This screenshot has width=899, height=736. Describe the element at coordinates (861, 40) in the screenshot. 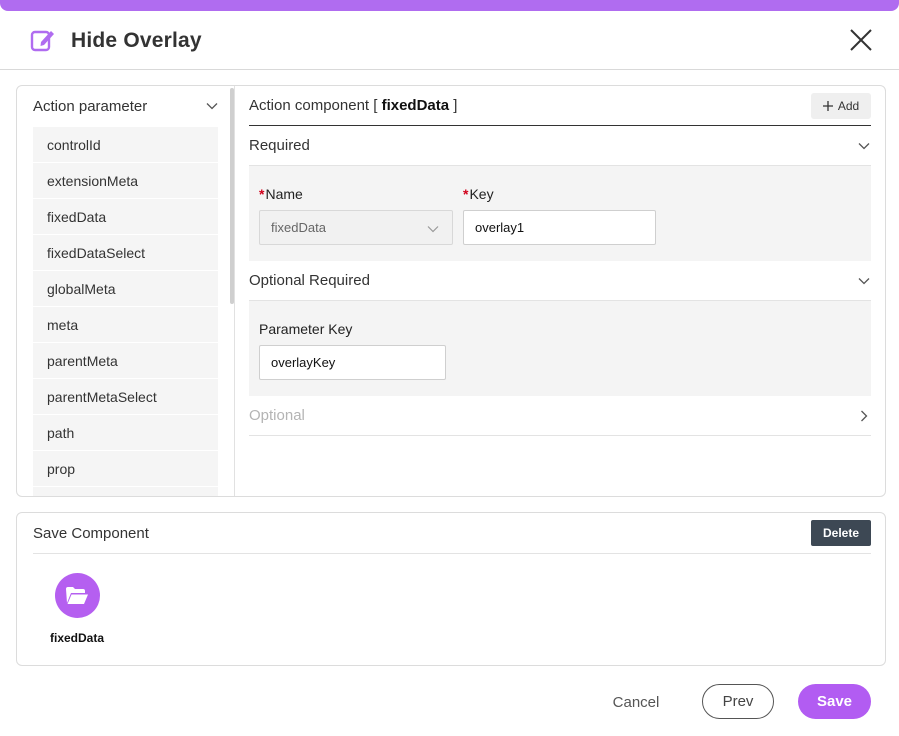

I see `close-icon` at that location.